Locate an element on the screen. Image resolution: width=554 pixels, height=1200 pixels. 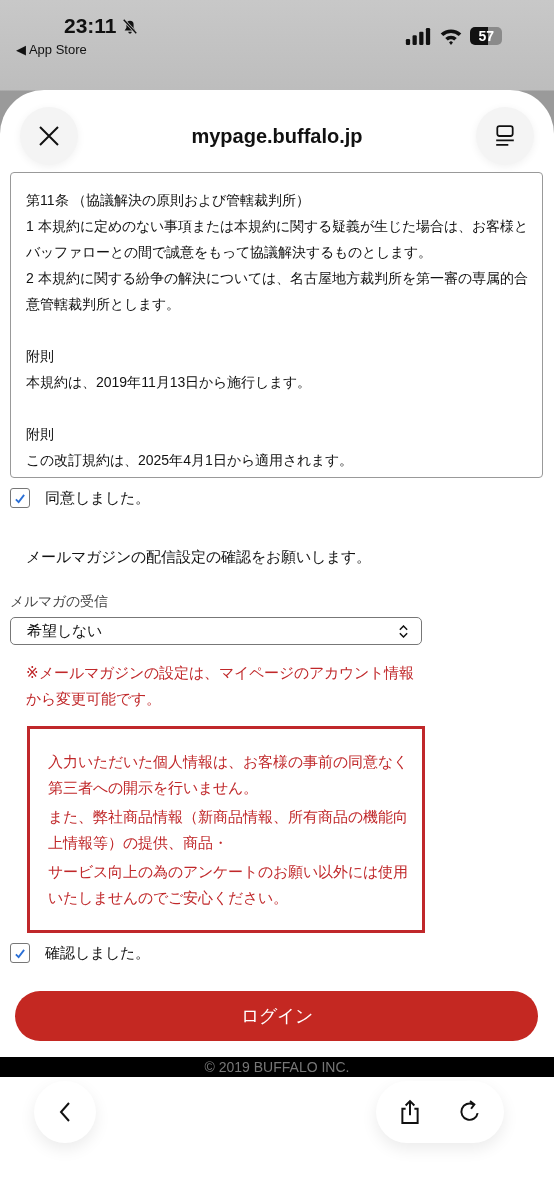
terms-text: この改訂規約は、2025年4月1日から適用されます。 is located at coordinates (190, 460).